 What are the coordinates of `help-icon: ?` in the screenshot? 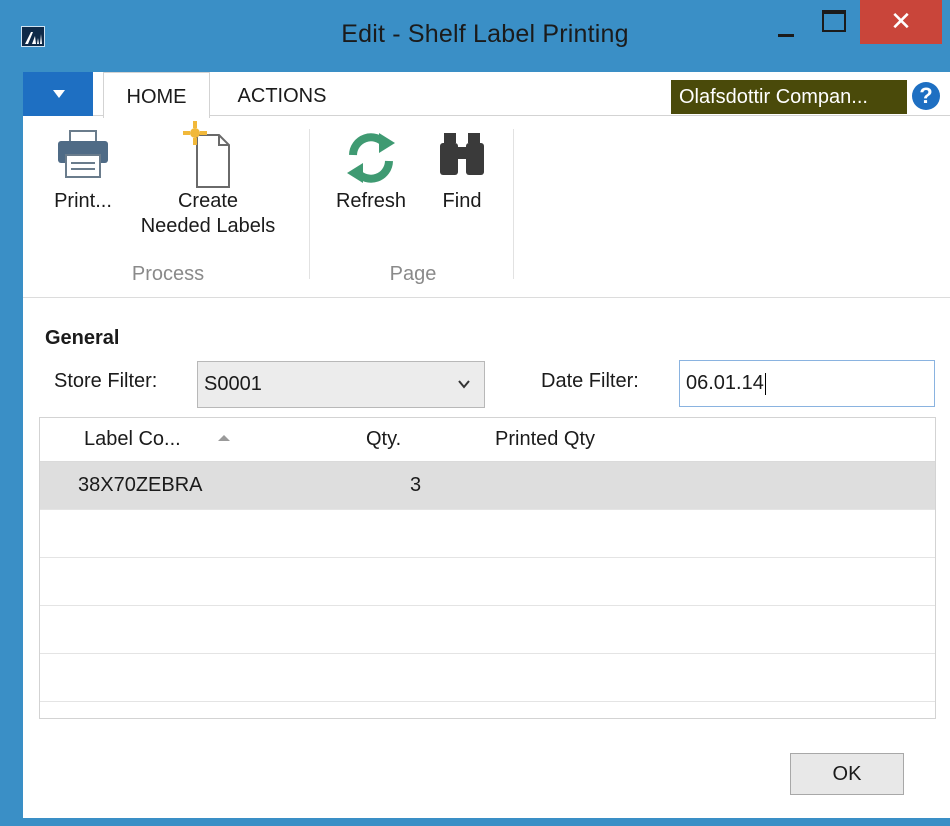 It's located at (926, 96).